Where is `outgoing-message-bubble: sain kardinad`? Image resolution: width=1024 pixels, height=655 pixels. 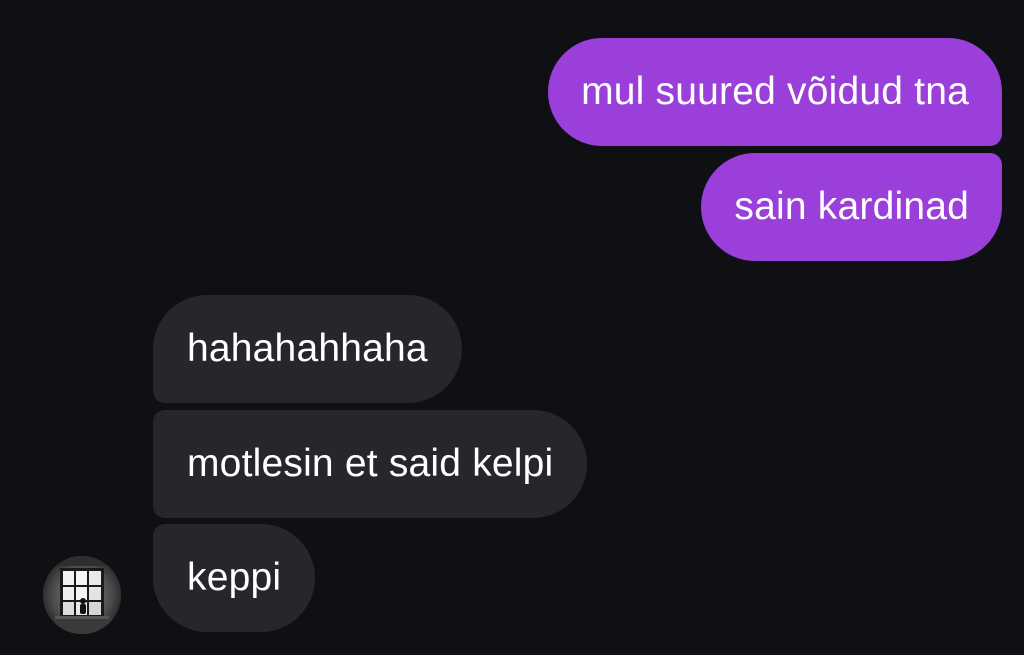 outgoing-message-bubble: sain kardinad is located at coordinates (851, 207).